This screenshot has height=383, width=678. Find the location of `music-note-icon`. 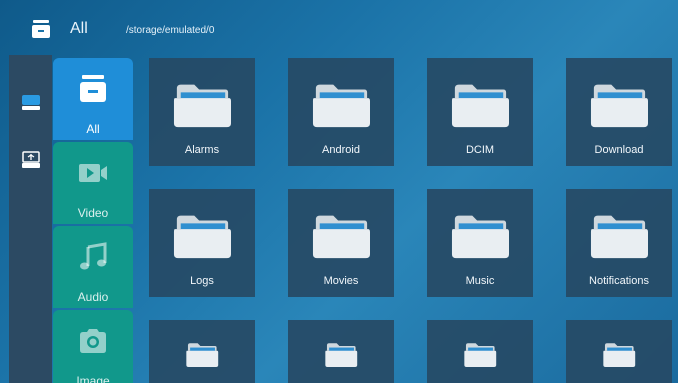

music-note-icon is located at coordinates (93, 256).